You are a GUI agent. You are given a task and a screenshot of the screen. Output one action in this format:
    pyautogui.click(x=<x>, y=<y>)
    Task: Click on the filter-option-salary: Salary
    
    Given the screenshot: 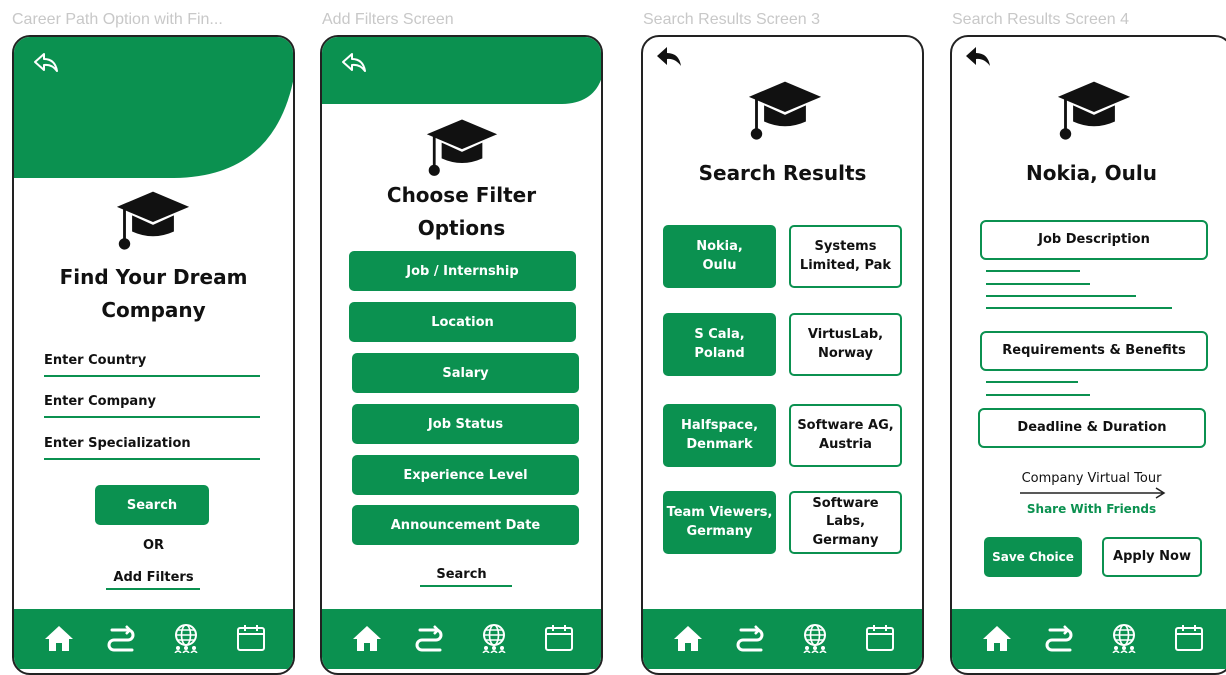 What is the action you would take?
    pyautogui.click(x=465, y=373)
    